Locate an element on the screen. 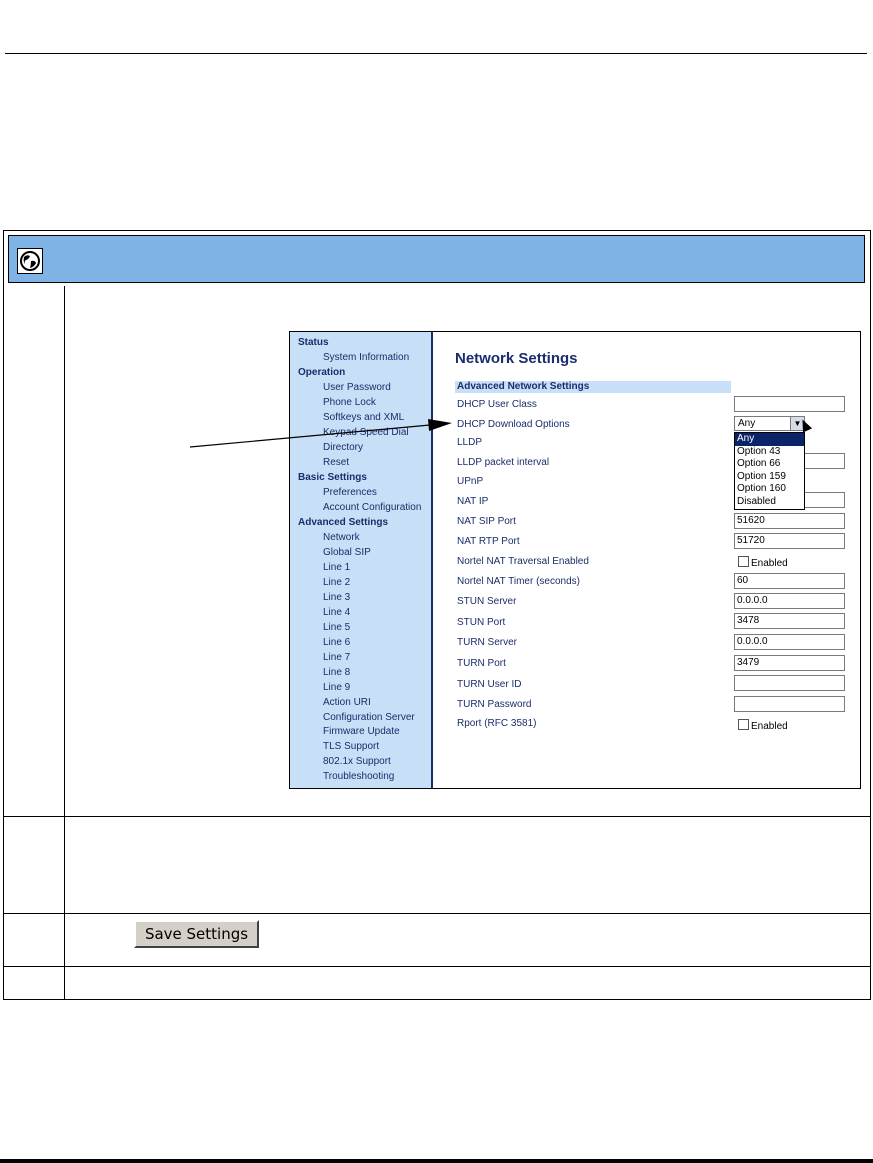 This screenshot has height=1163, width=873. callout-arrow-head is located at coordinates (440, 425).